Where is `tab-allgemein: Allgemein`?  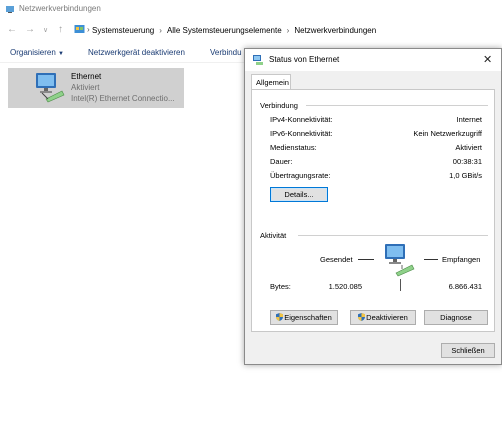
tab-allgemein: Allgemein is located at coordinates (271, 81).